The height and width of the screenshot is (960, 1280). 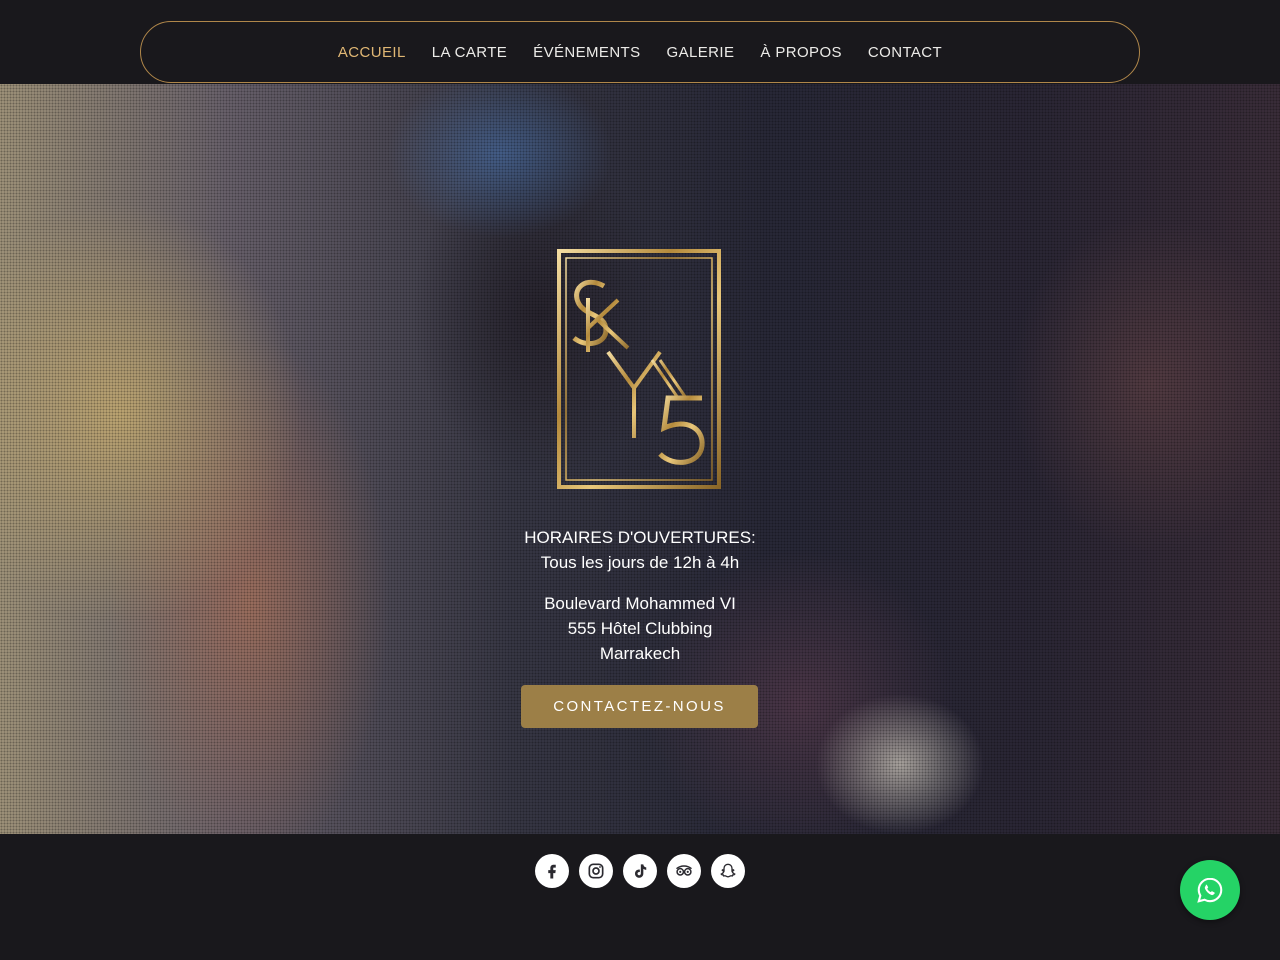 I want to click on facebook-icon, so click(x=552, y=871).